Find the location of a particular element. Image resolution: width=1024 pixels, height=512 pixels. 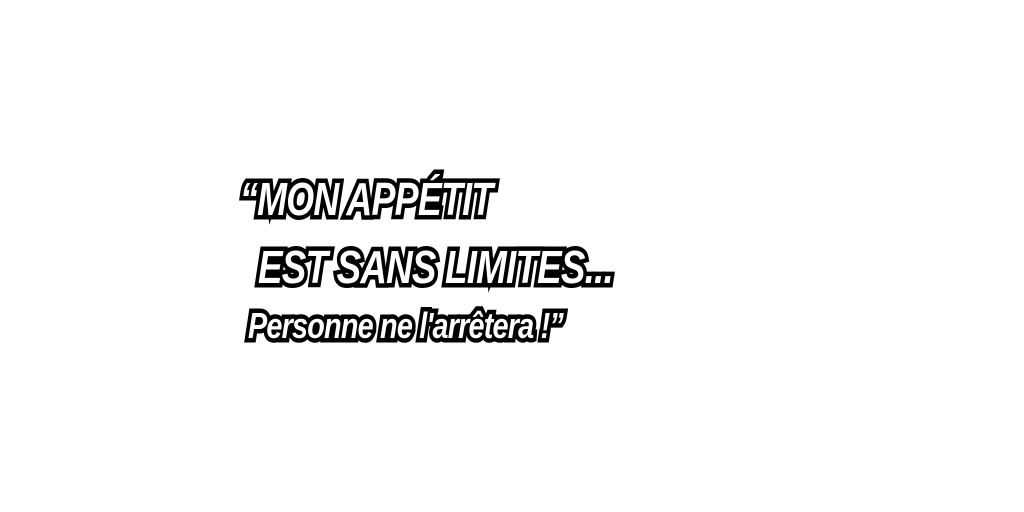

quote-line-3: Personne ne l'arrêtera !” is located at coordinates (405, 326).